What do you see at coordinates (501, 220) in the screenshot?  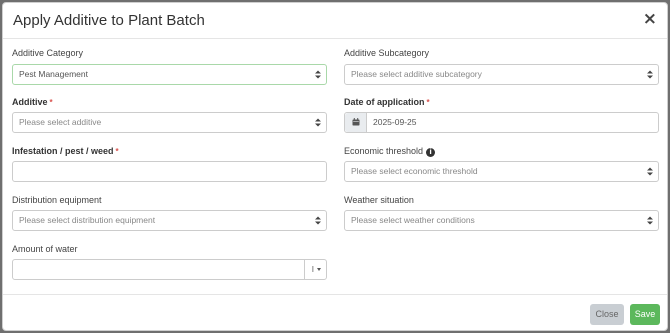 I see `weather-situation-select: Please select weather conditions` at bounding box center [501, 220].